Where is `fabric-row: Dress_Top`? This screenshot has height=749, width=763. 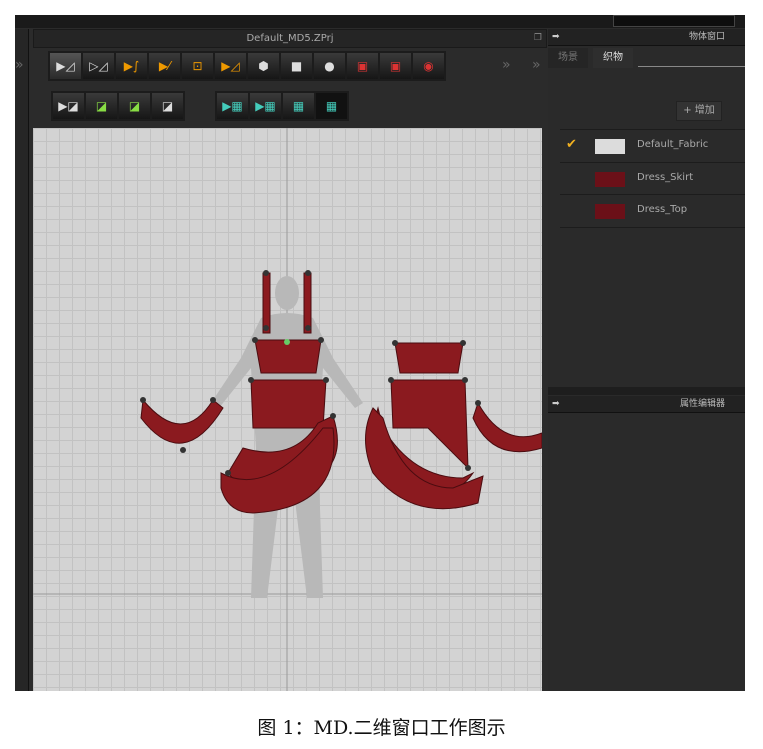 fabric-row: Dress_Top is located at coordinates (652, 211).